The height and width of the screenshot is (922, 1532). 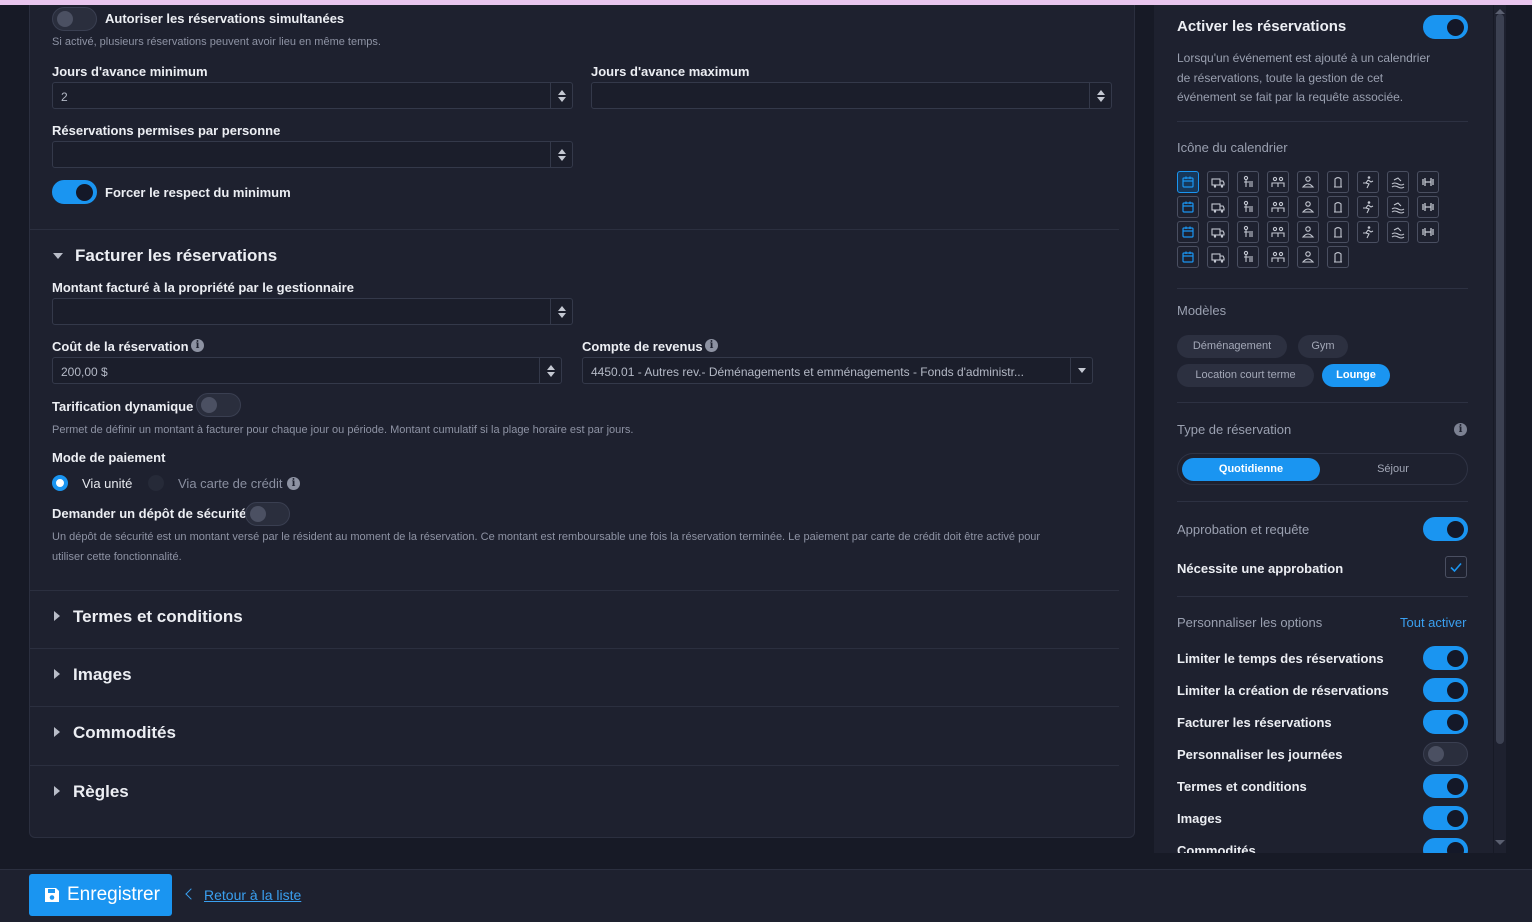 What do you see at coordinates (1500, 842) in the screenshot?
I see `scroll-down-icon` at bounding box center [1500, 842].